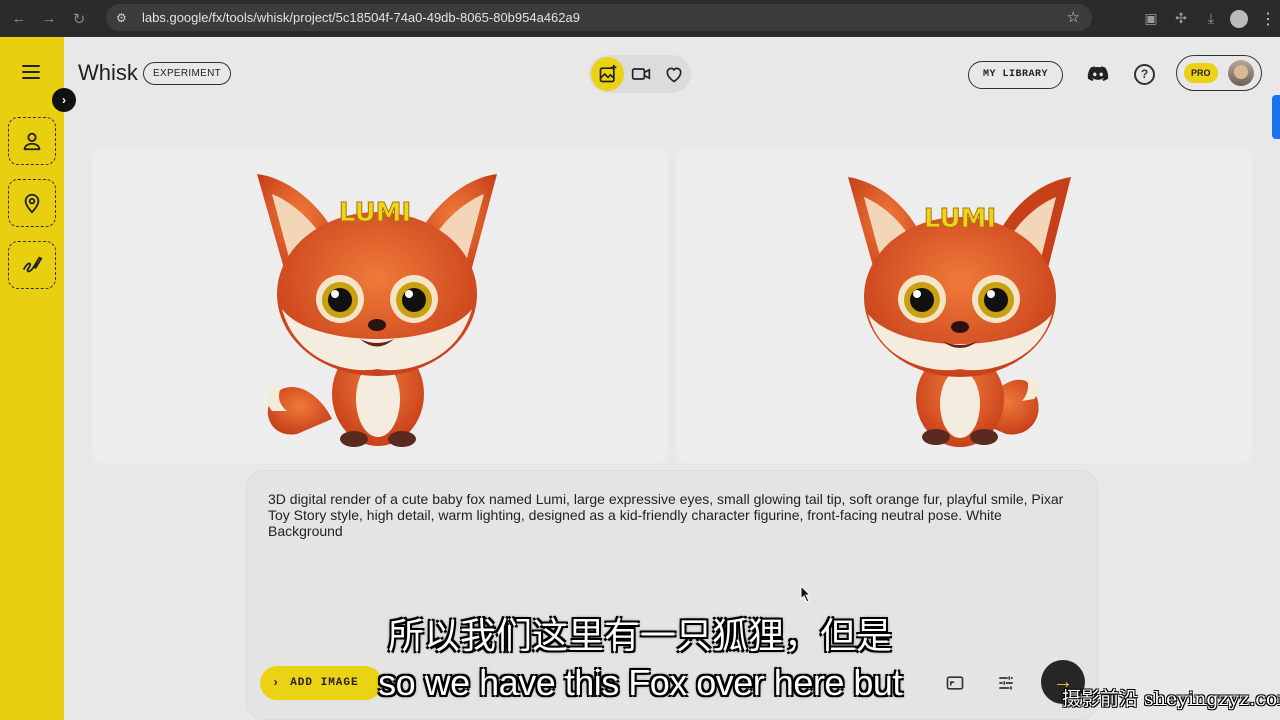  What do you see at coordinates (108, 73) in the screenshot?
I see `brand-title: Whisk` at bounding box center [108, 73].